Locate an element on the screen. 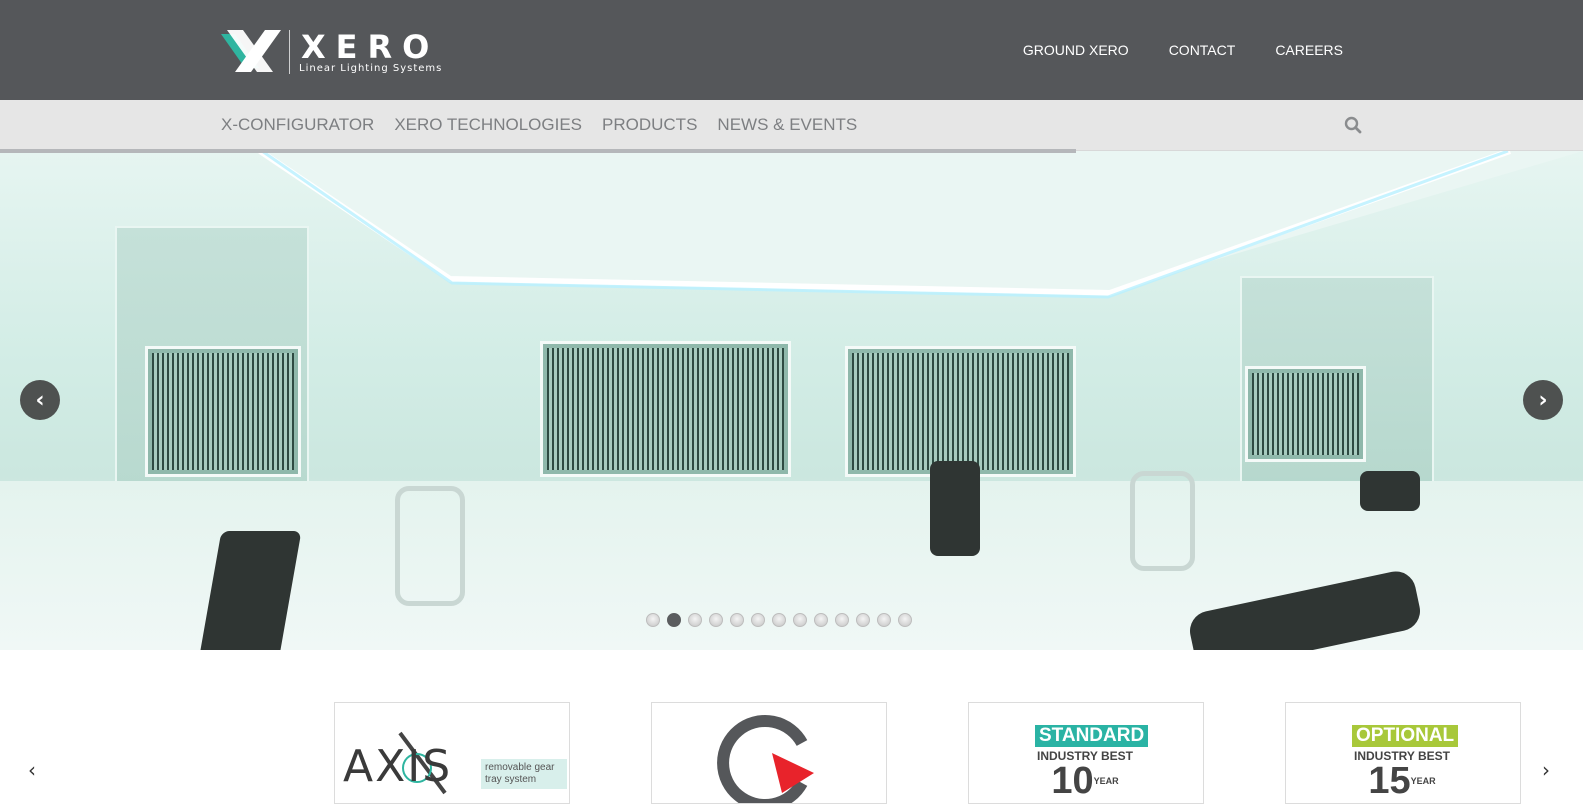 This screenshot has width=1583, height=804. xero-x-mark-icon is located at coordinates (251, 51).